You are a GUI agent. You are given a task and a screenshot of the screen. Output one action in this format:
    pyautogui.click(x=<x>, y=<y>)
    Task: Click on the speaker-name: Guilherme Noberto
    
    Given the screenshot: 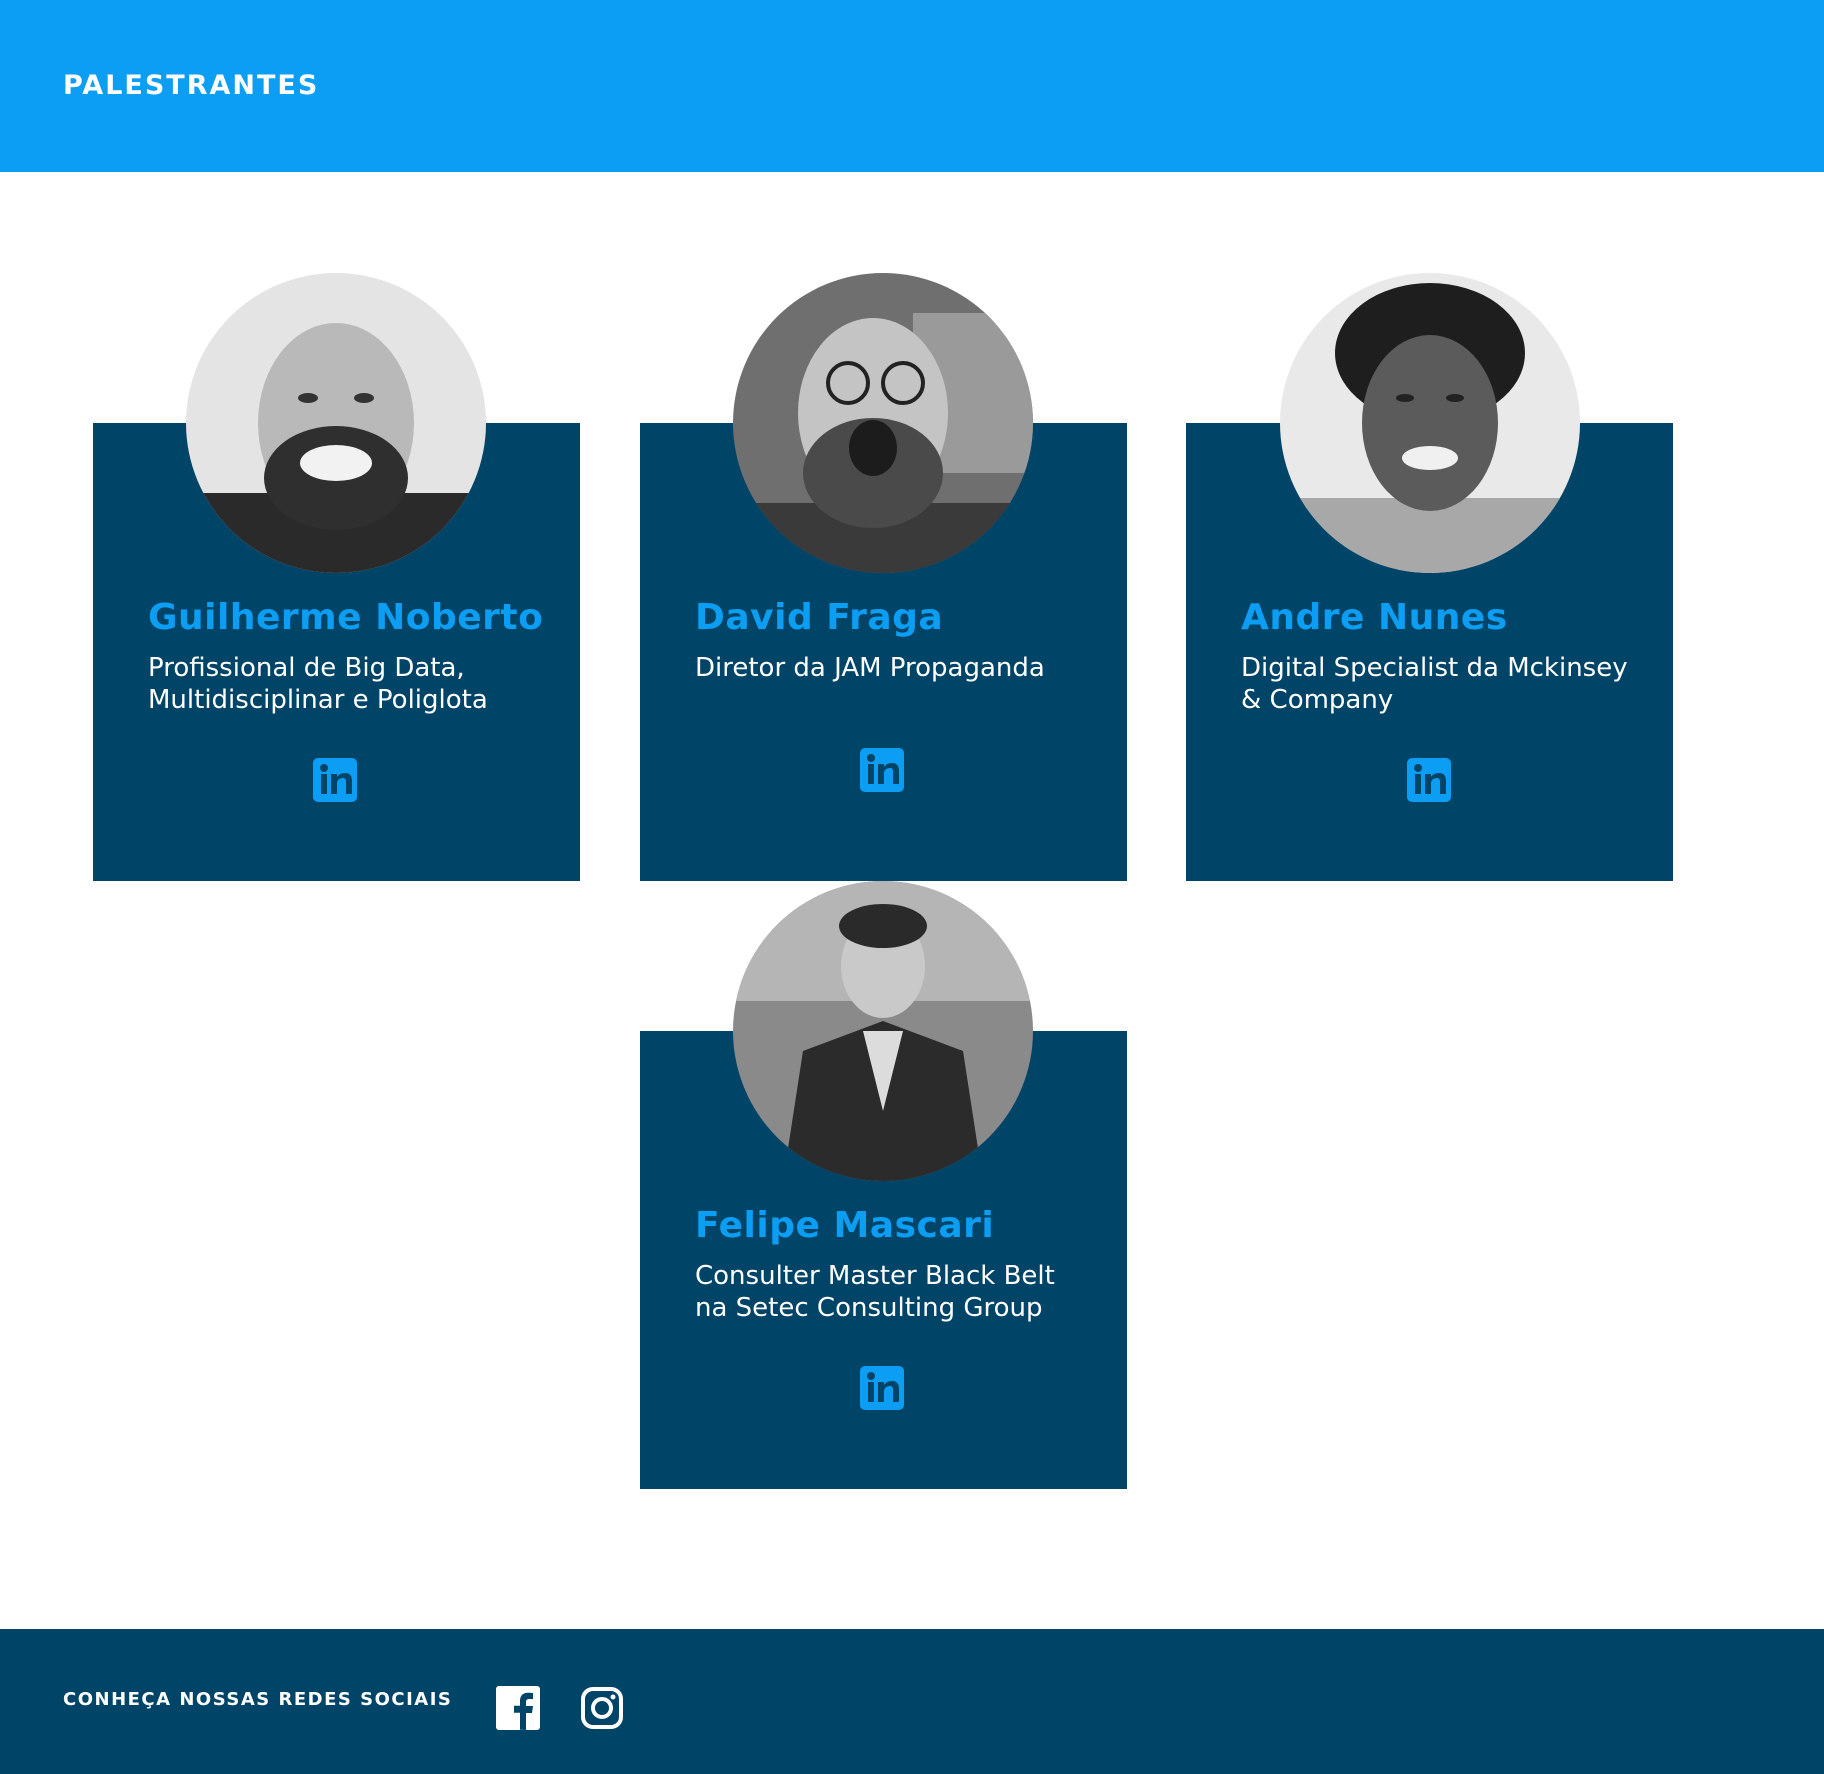 What is the action you would take?
    pyautogui.click(x=346, y=617)
    